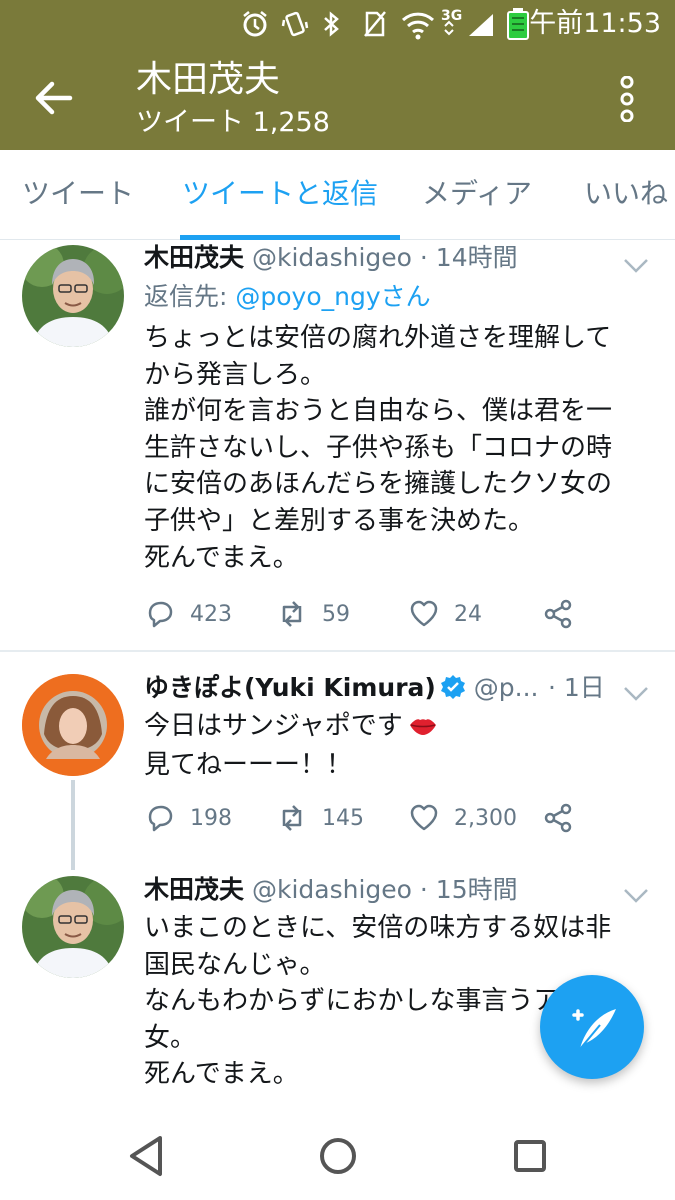 The image size is (675, 1200). What do you see at coordinates (445, 614) in the screenshot?
I see `like-button: 24` at bounding box center [445, 614].